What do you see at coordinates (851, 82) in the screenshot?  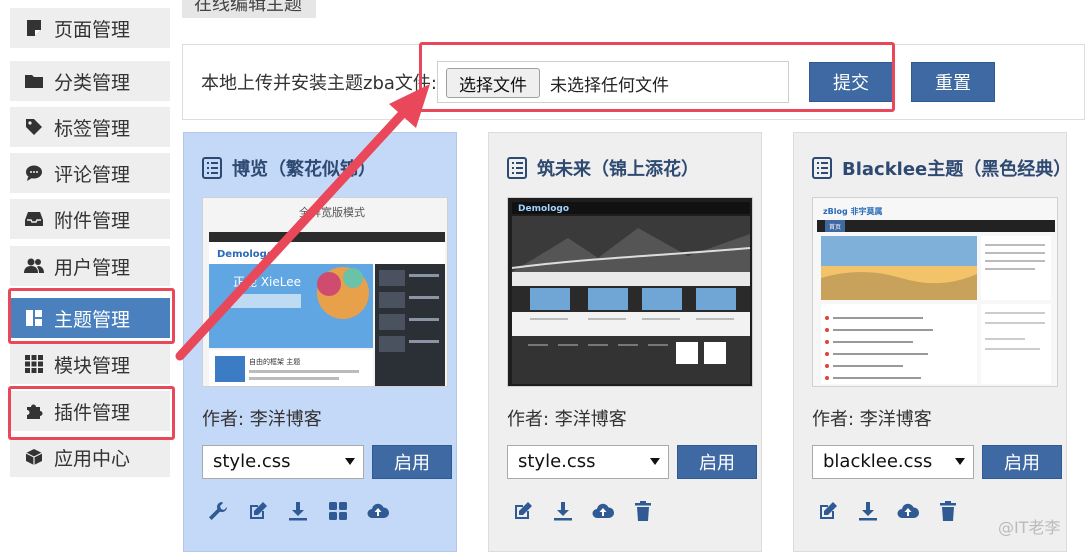 I see `submit-button: 提交` at bounding box center [851, 82].